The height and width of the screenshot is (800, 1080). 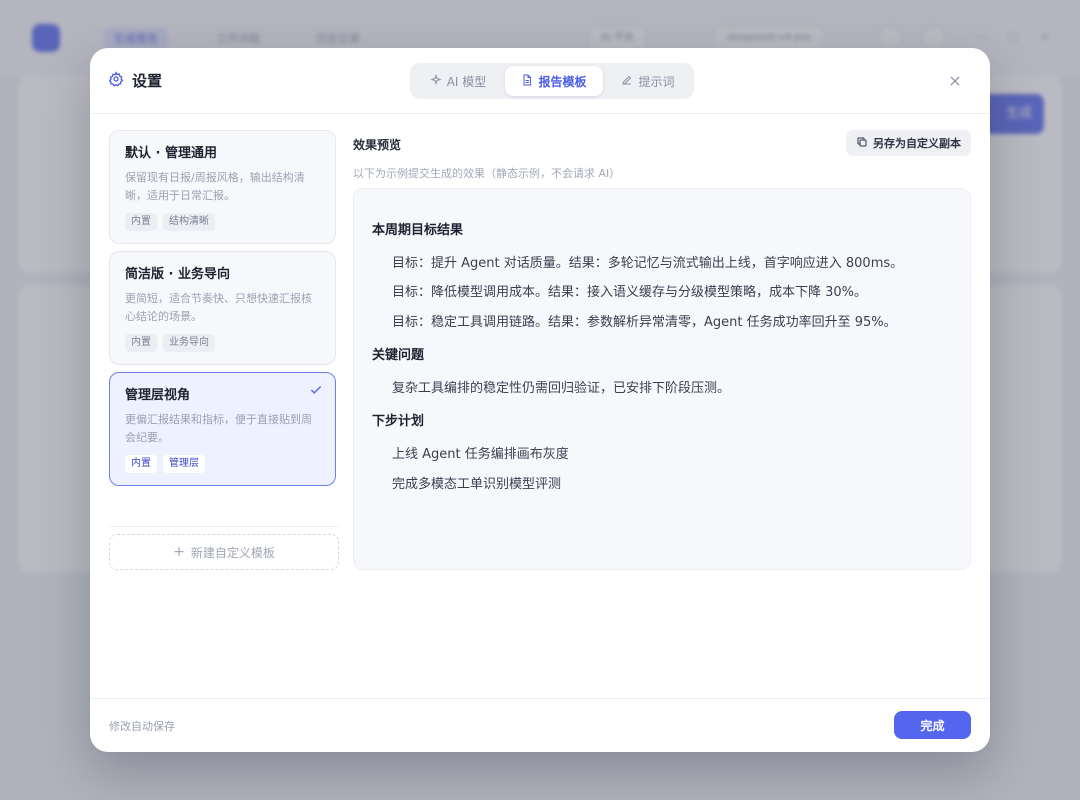 What do you see at coordinates (630, 292) in the screenshot?
I see `preview-line: 目标：降低模型调用成本。结果：接入语义缓存与分级模型策略，成本下降 30%。` at bounding box center [630, 292].